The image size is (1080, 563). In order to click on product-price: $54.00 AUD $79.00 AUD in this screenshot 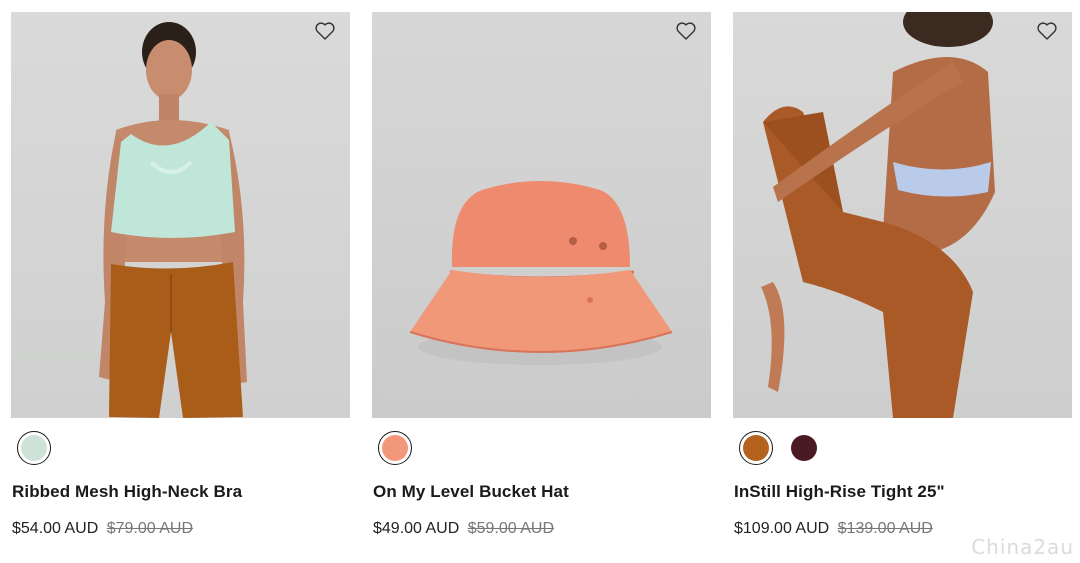, I will do `click(181, 529)`.